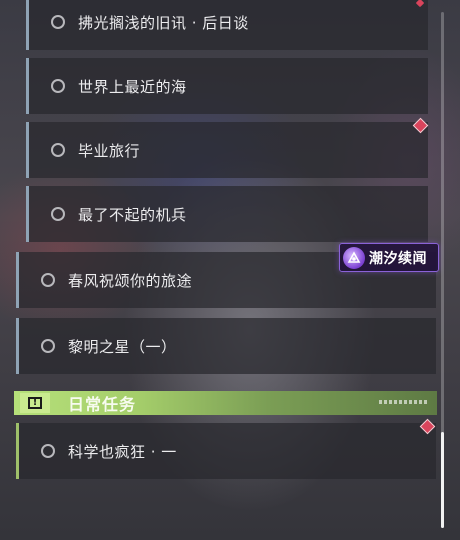  What do you see at coordinates (404, 402) in the screenshot?
I see `section-decoration` at bounding box center [404, 402].